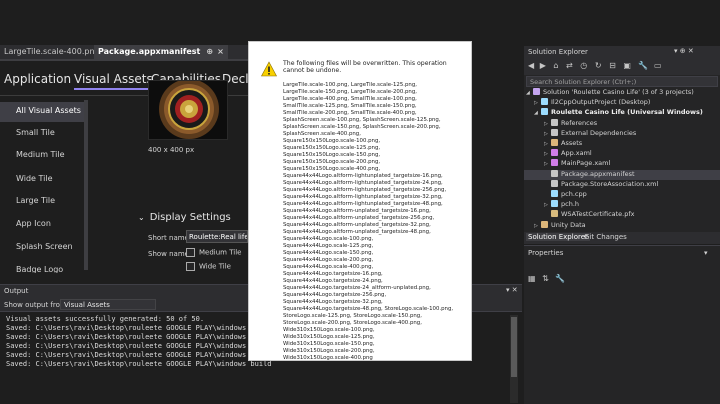 This screenshot has height=404, width=720. Describe the element at coordinates (560, 225) in the screenshot. I see `tree-item: ▷ Unity Data` at that location.